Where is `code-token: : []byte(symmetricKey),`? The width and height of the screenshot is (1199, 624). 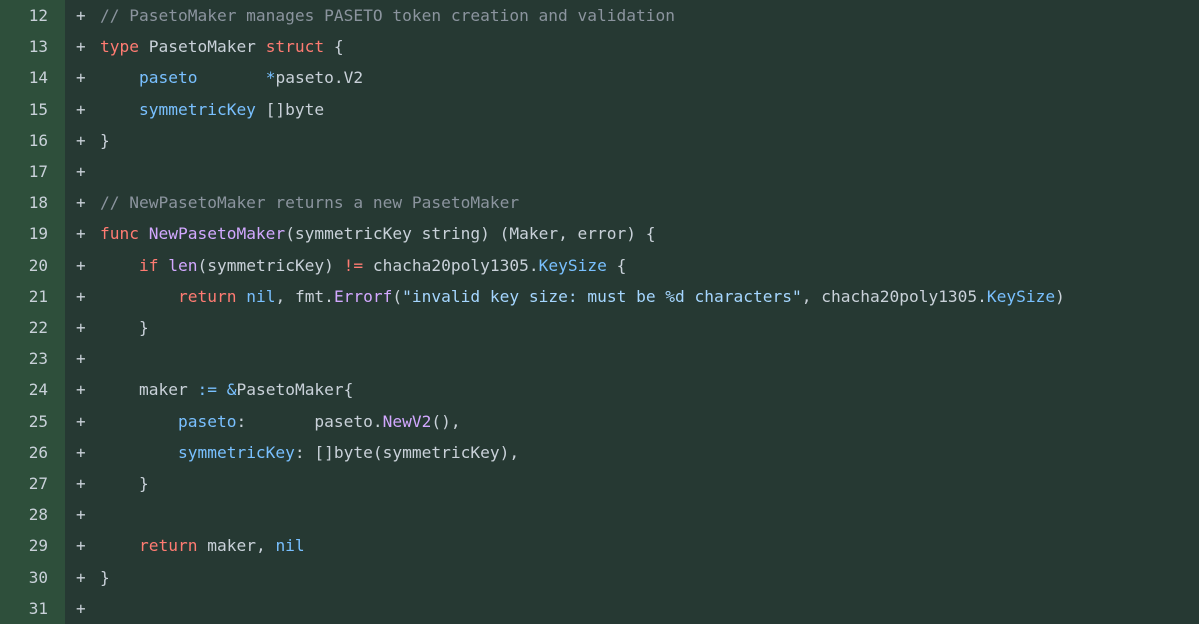 code-token: : []byte(symmetricKey), is located at coordinates (407, 452).